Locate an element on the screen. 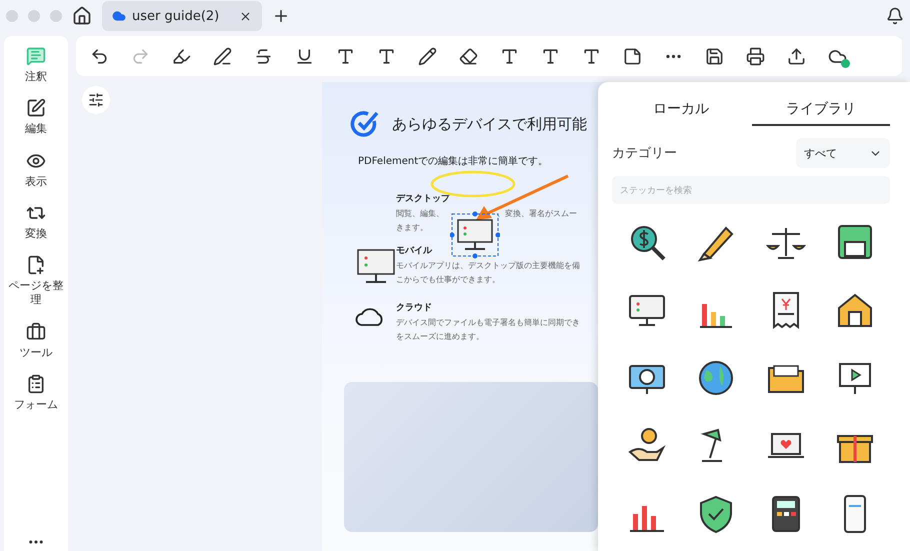  sidebar-item: 変換 is located at coordinates (36, 222).